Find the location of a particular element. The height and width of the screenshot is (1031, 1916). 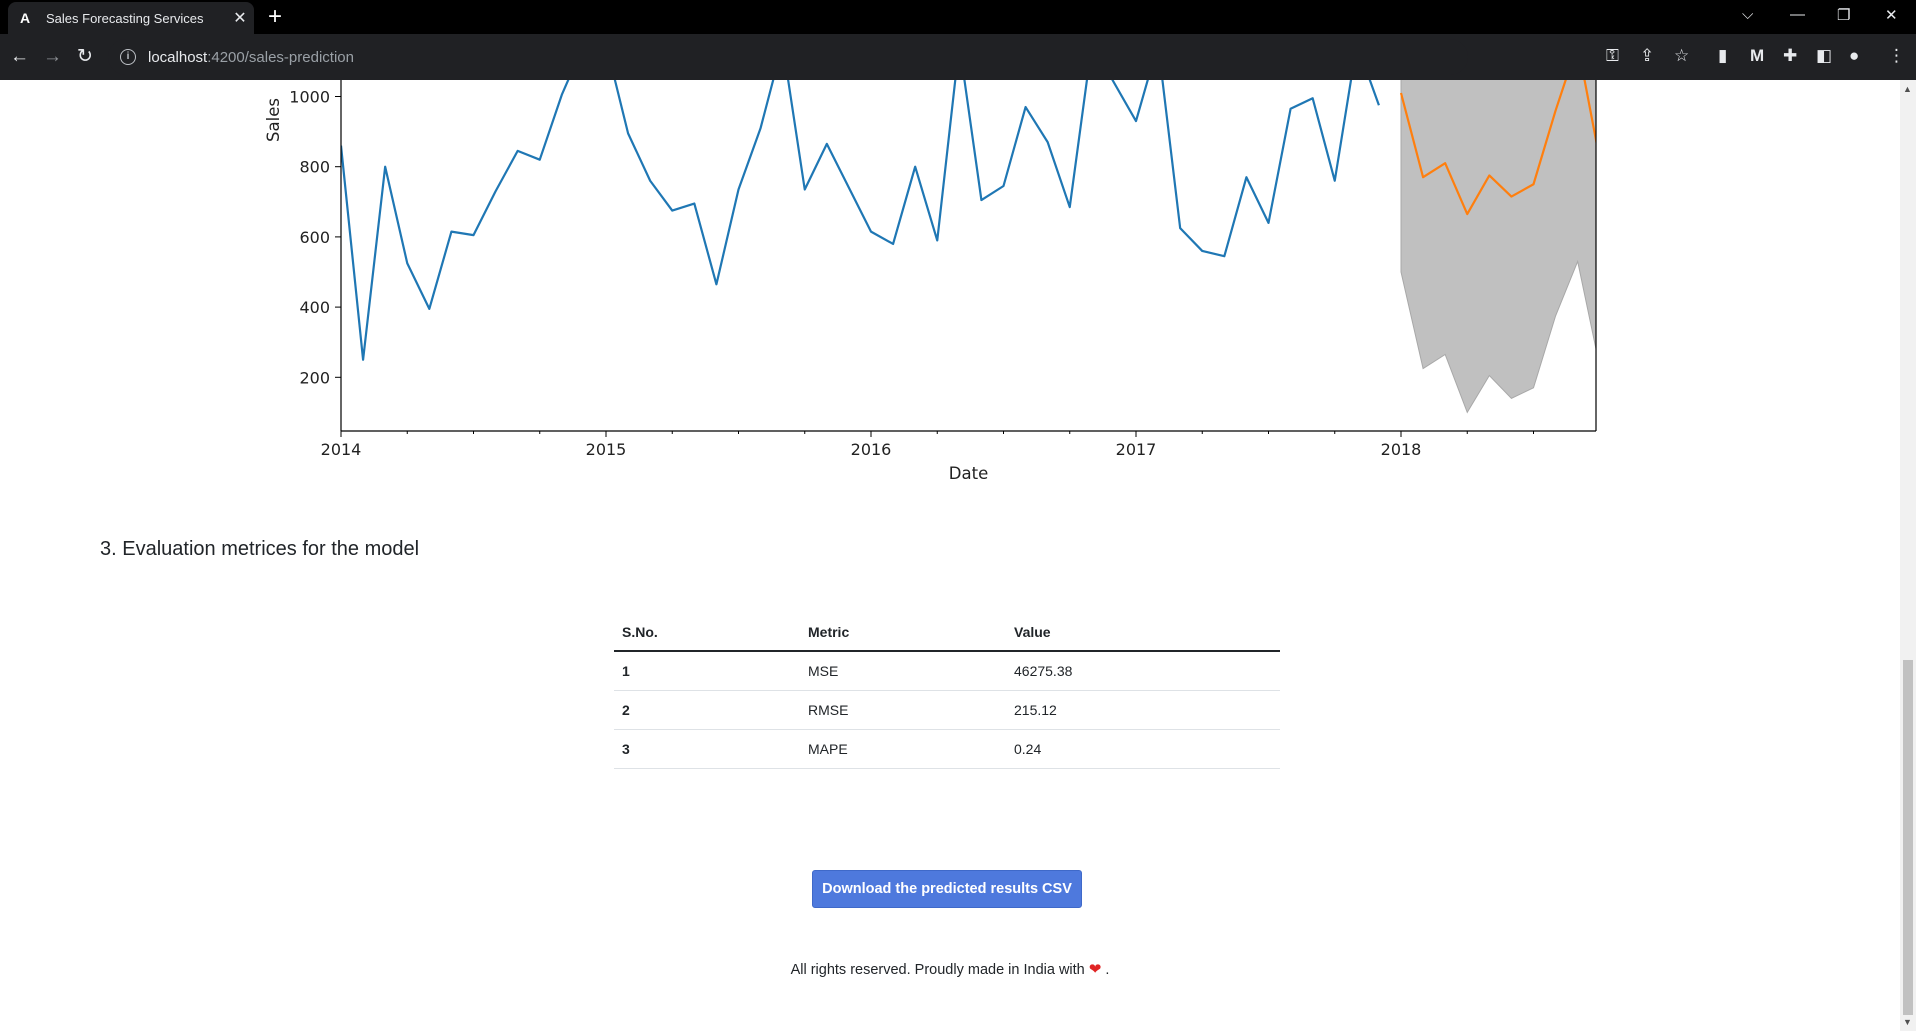

y-tick-label: 600 is located at coordinates (314, 237).